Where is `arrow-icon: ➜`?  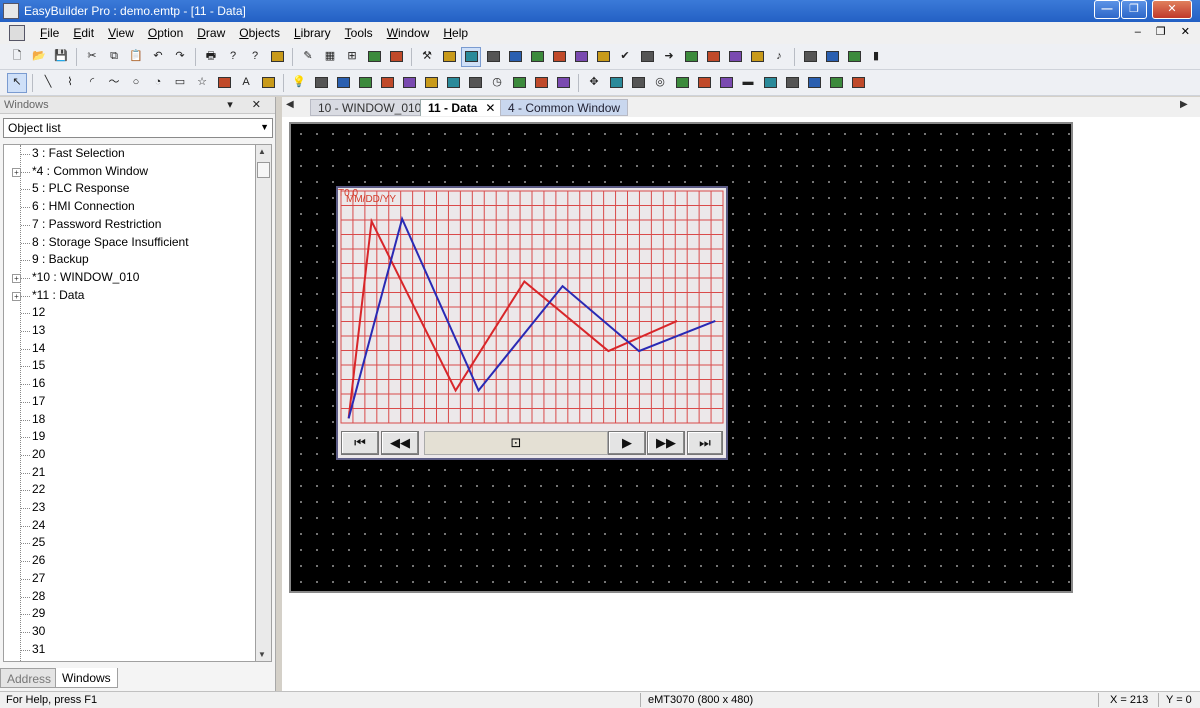 arrow-icon: ➜ is located at coordinates (669, 57).